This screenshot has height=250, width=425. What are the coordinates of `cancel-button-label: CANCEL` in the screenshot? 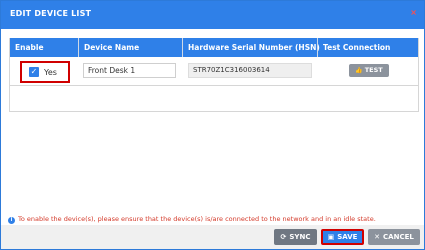 It's located at (398, 237).